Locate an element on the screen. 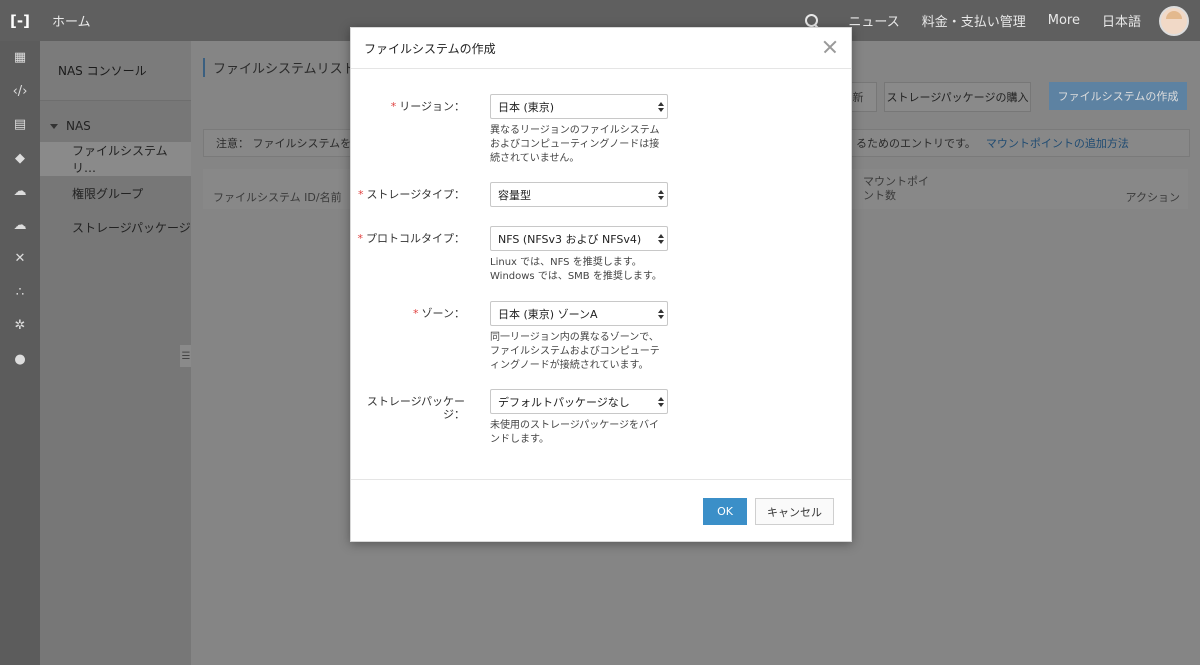  notice-text-right: るためのエントリです。 マウントポイントの追加方法 is located at coordinates (992, 143).